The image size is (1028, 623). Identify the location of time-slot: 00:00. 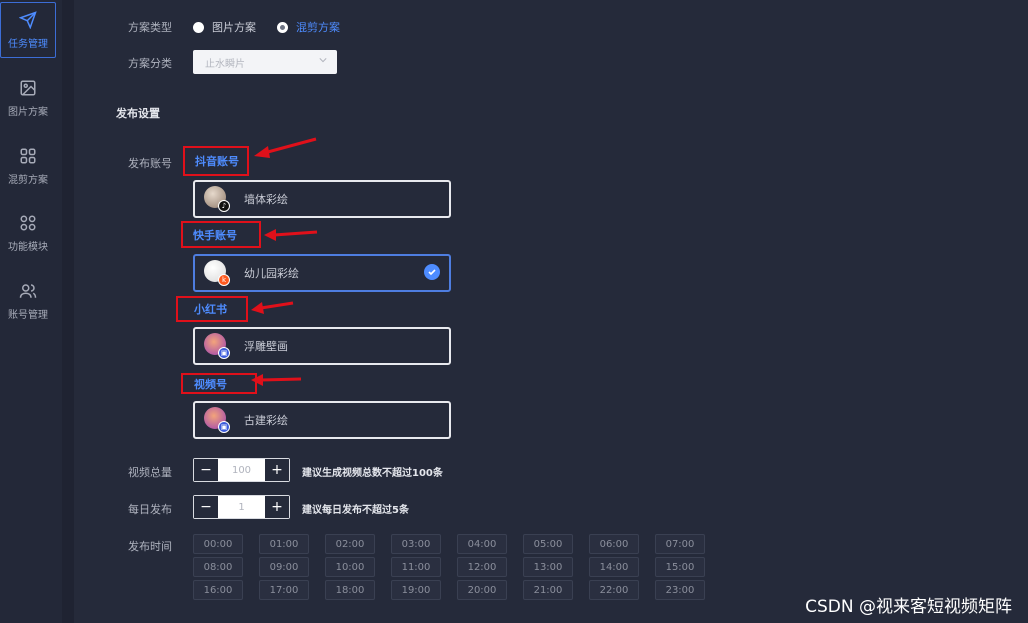
(218, 544).